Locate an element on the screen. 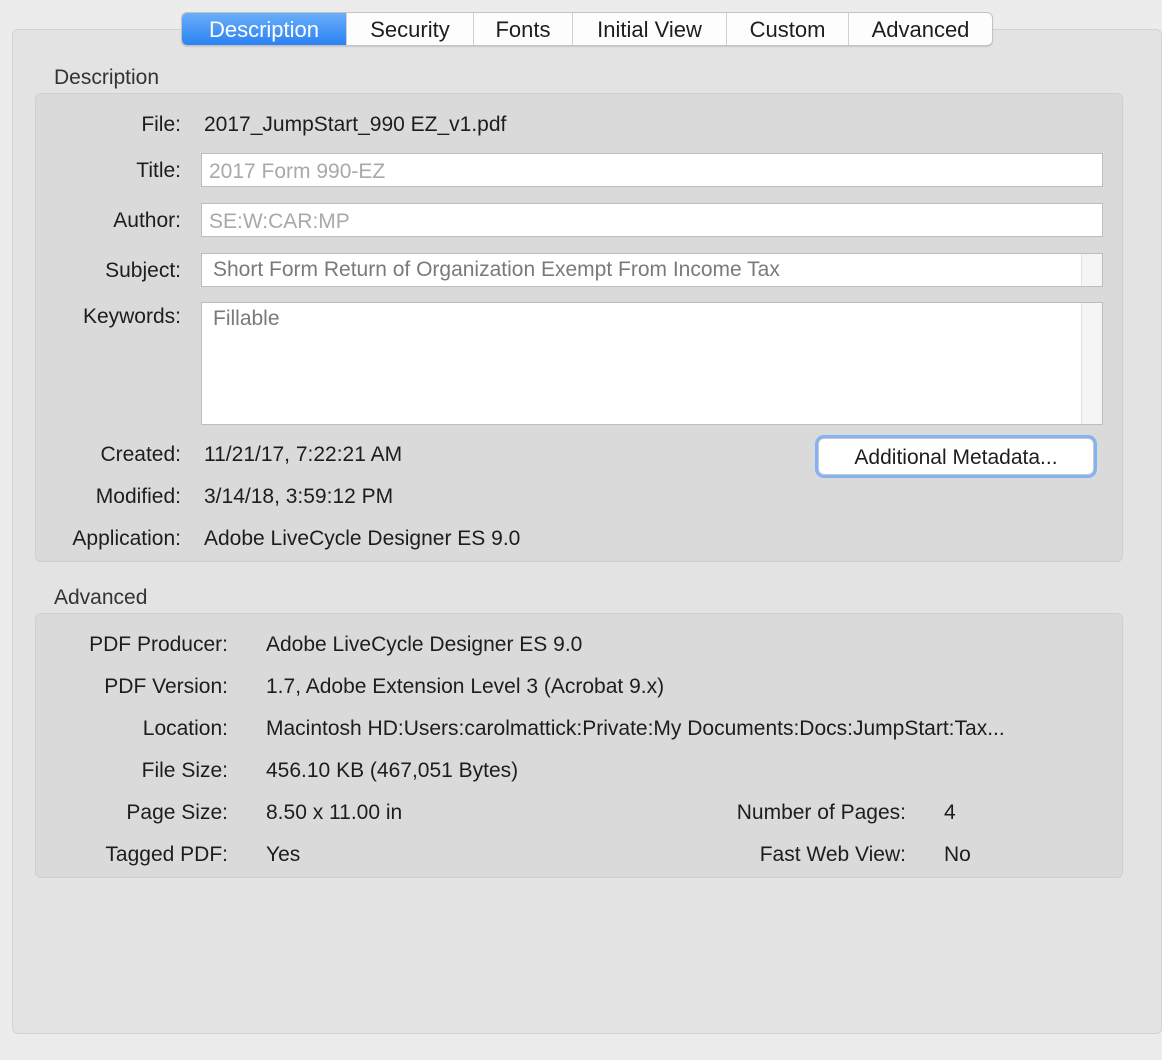 The image size is (1162, 1060). keywords-scrollbar is located at coordinates (1091, 363).